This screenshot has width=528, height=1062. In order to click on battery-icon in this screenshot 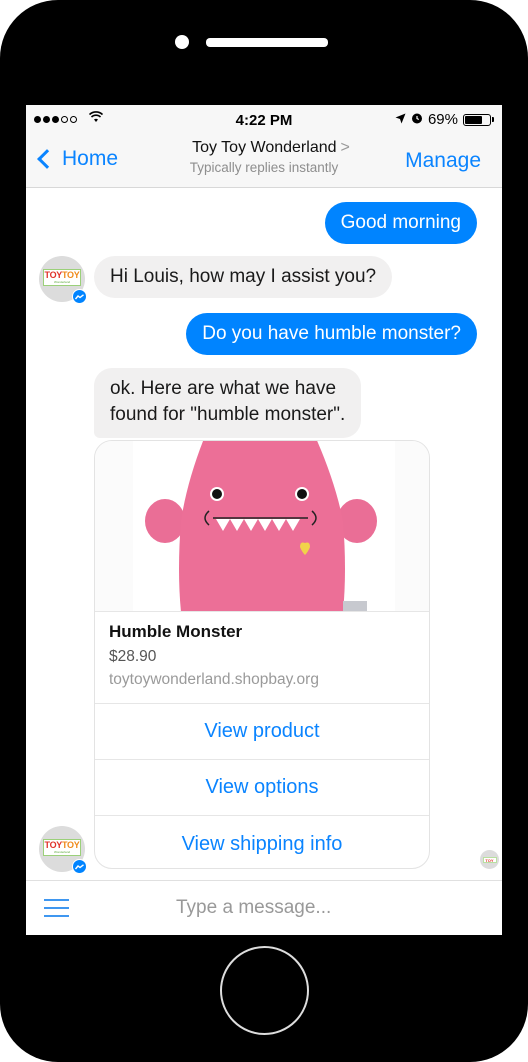, I will do `click(477, 119)`.